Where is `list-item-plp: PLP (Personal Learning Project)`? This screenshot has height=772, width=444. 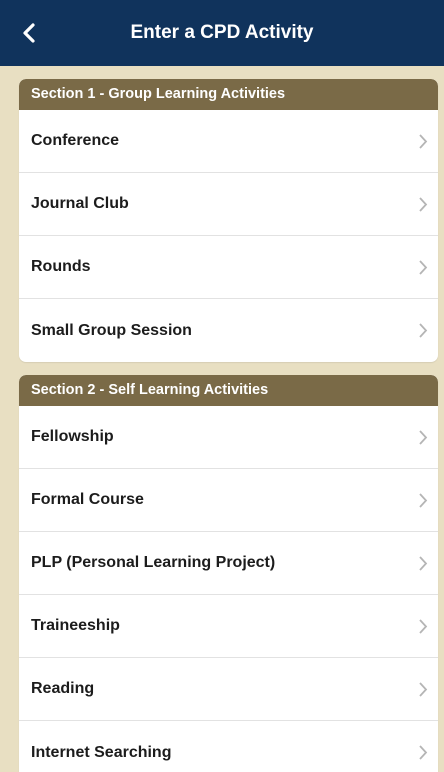
list-item-plp: PLP (Personal Learning Project) is located at coordinates (228, 563).